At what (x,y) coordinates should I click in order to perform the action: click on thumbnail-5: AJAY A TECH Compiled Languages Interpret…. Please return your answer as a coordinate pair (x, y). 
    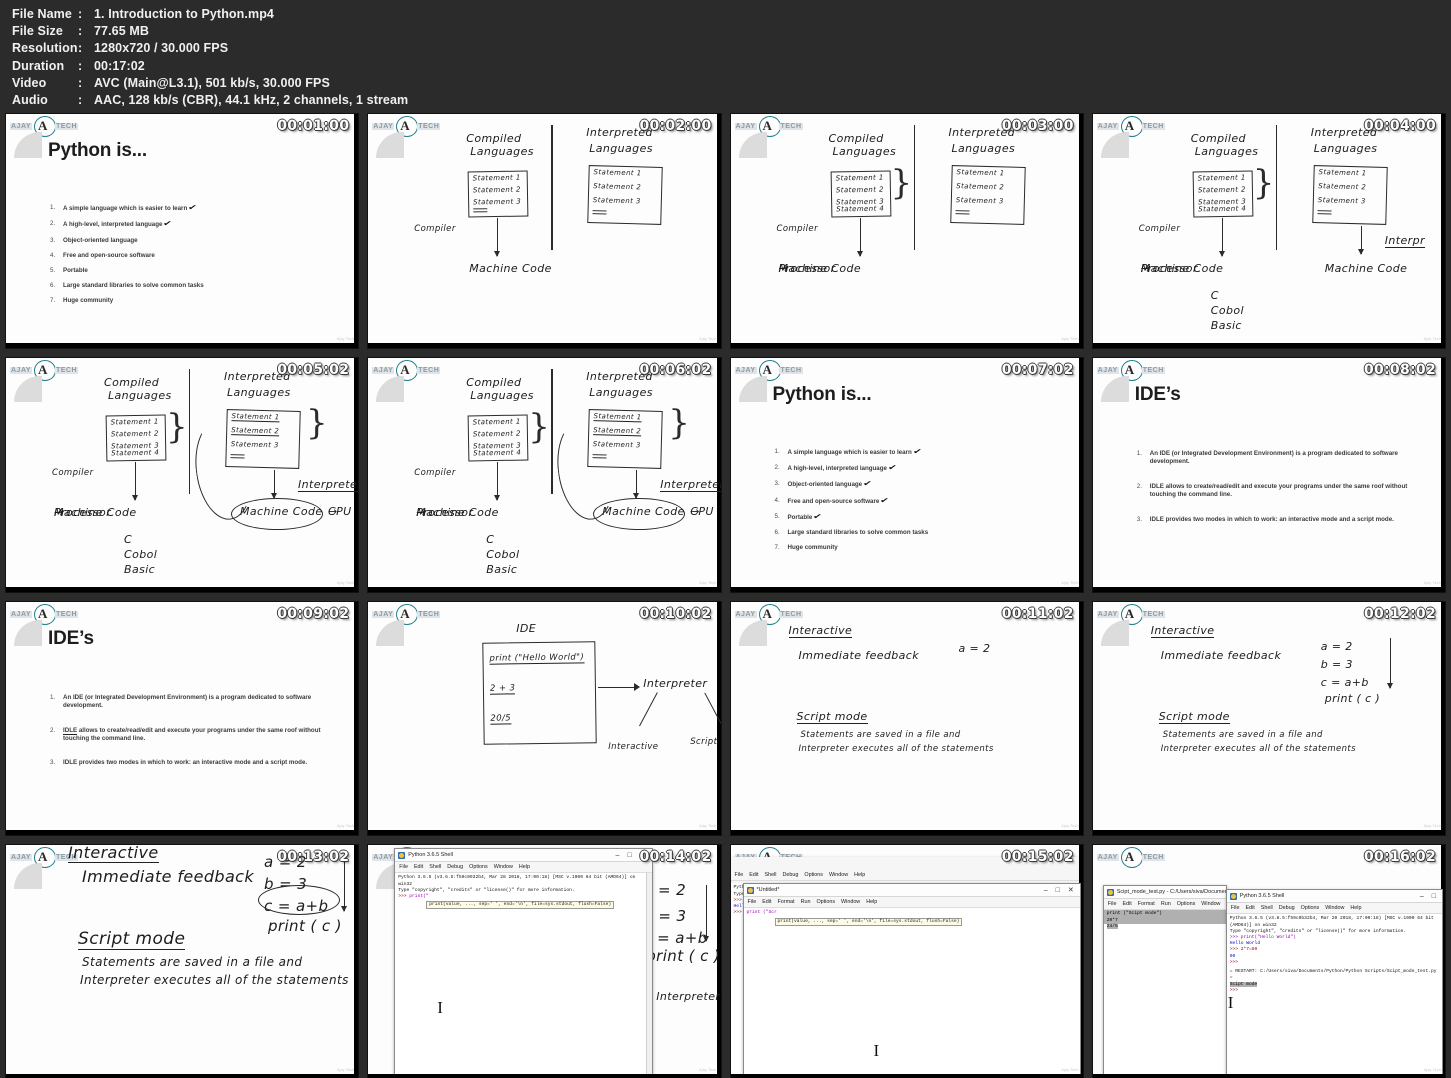
    Looking at the image, I should click on (182, 474).